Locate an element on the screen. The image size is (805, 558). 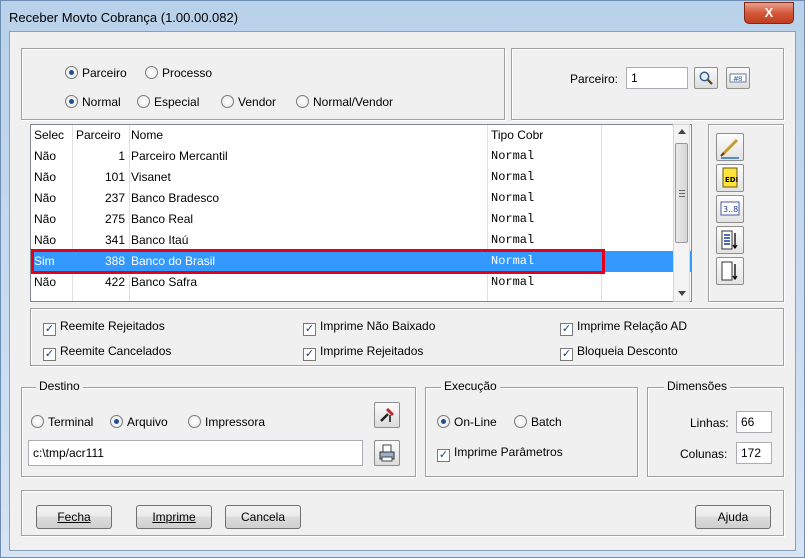
svg-text: EDI is located at coordinates (731, 180).